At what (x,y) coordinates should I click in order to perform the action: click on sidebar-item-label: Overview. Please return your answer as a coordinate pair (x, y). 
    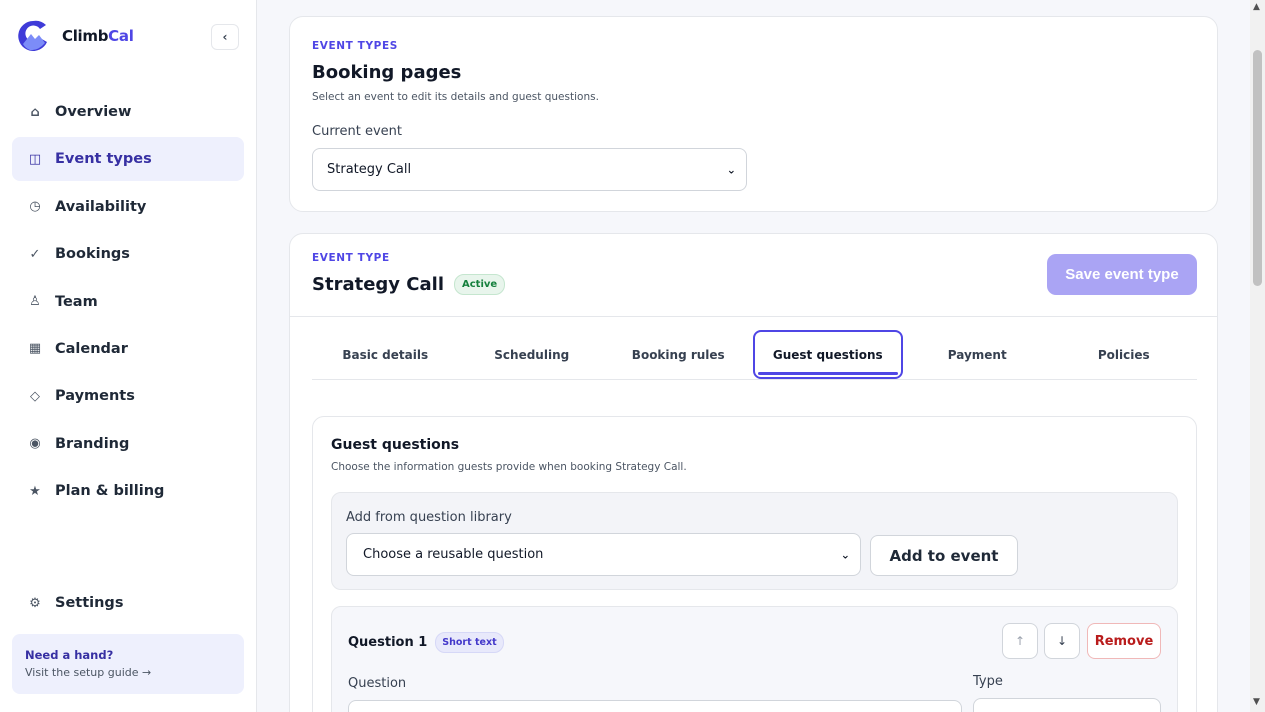
    Looking at the image, I should click on (93, 112).